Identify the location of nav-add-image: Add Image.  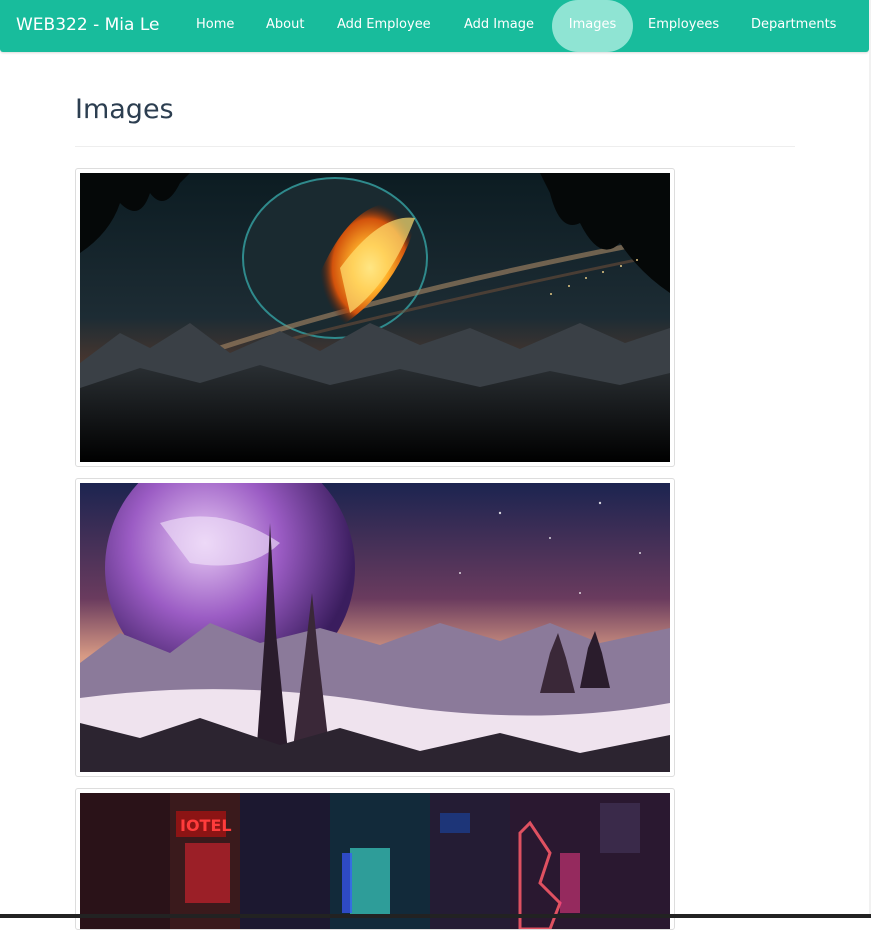
(499, 26).